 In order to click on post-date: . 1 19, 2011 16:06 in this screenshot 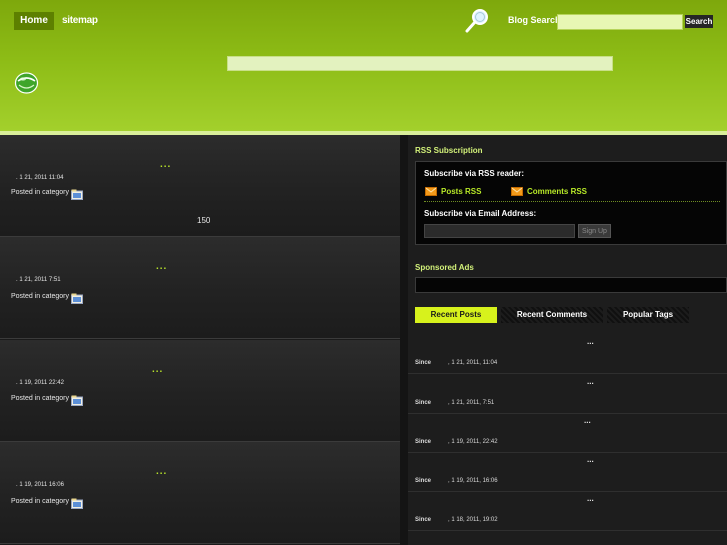, I will do `click(40, 485)`.